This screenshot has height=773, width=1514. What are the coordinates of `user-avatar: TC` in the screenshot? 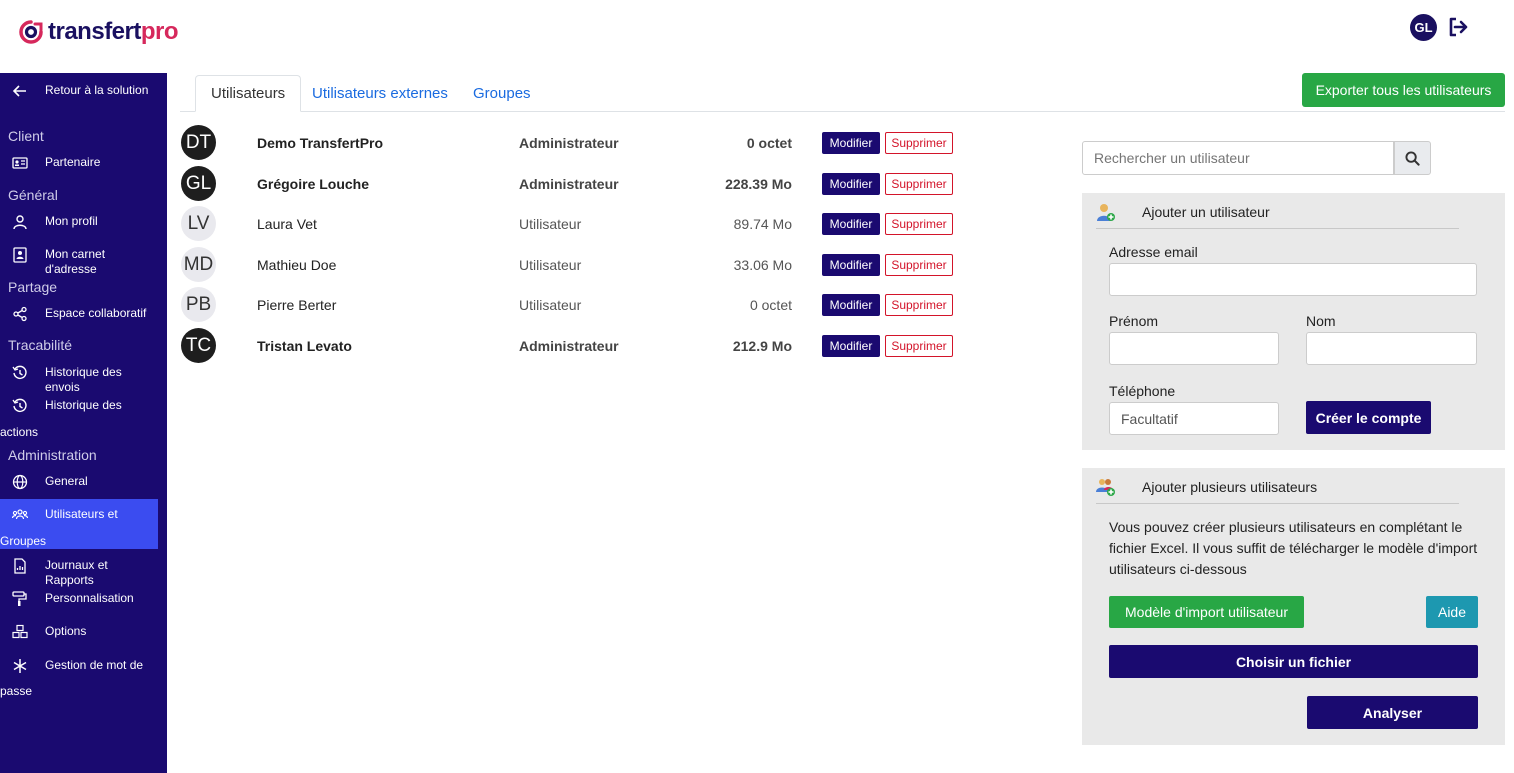 It's located at (198, 345).